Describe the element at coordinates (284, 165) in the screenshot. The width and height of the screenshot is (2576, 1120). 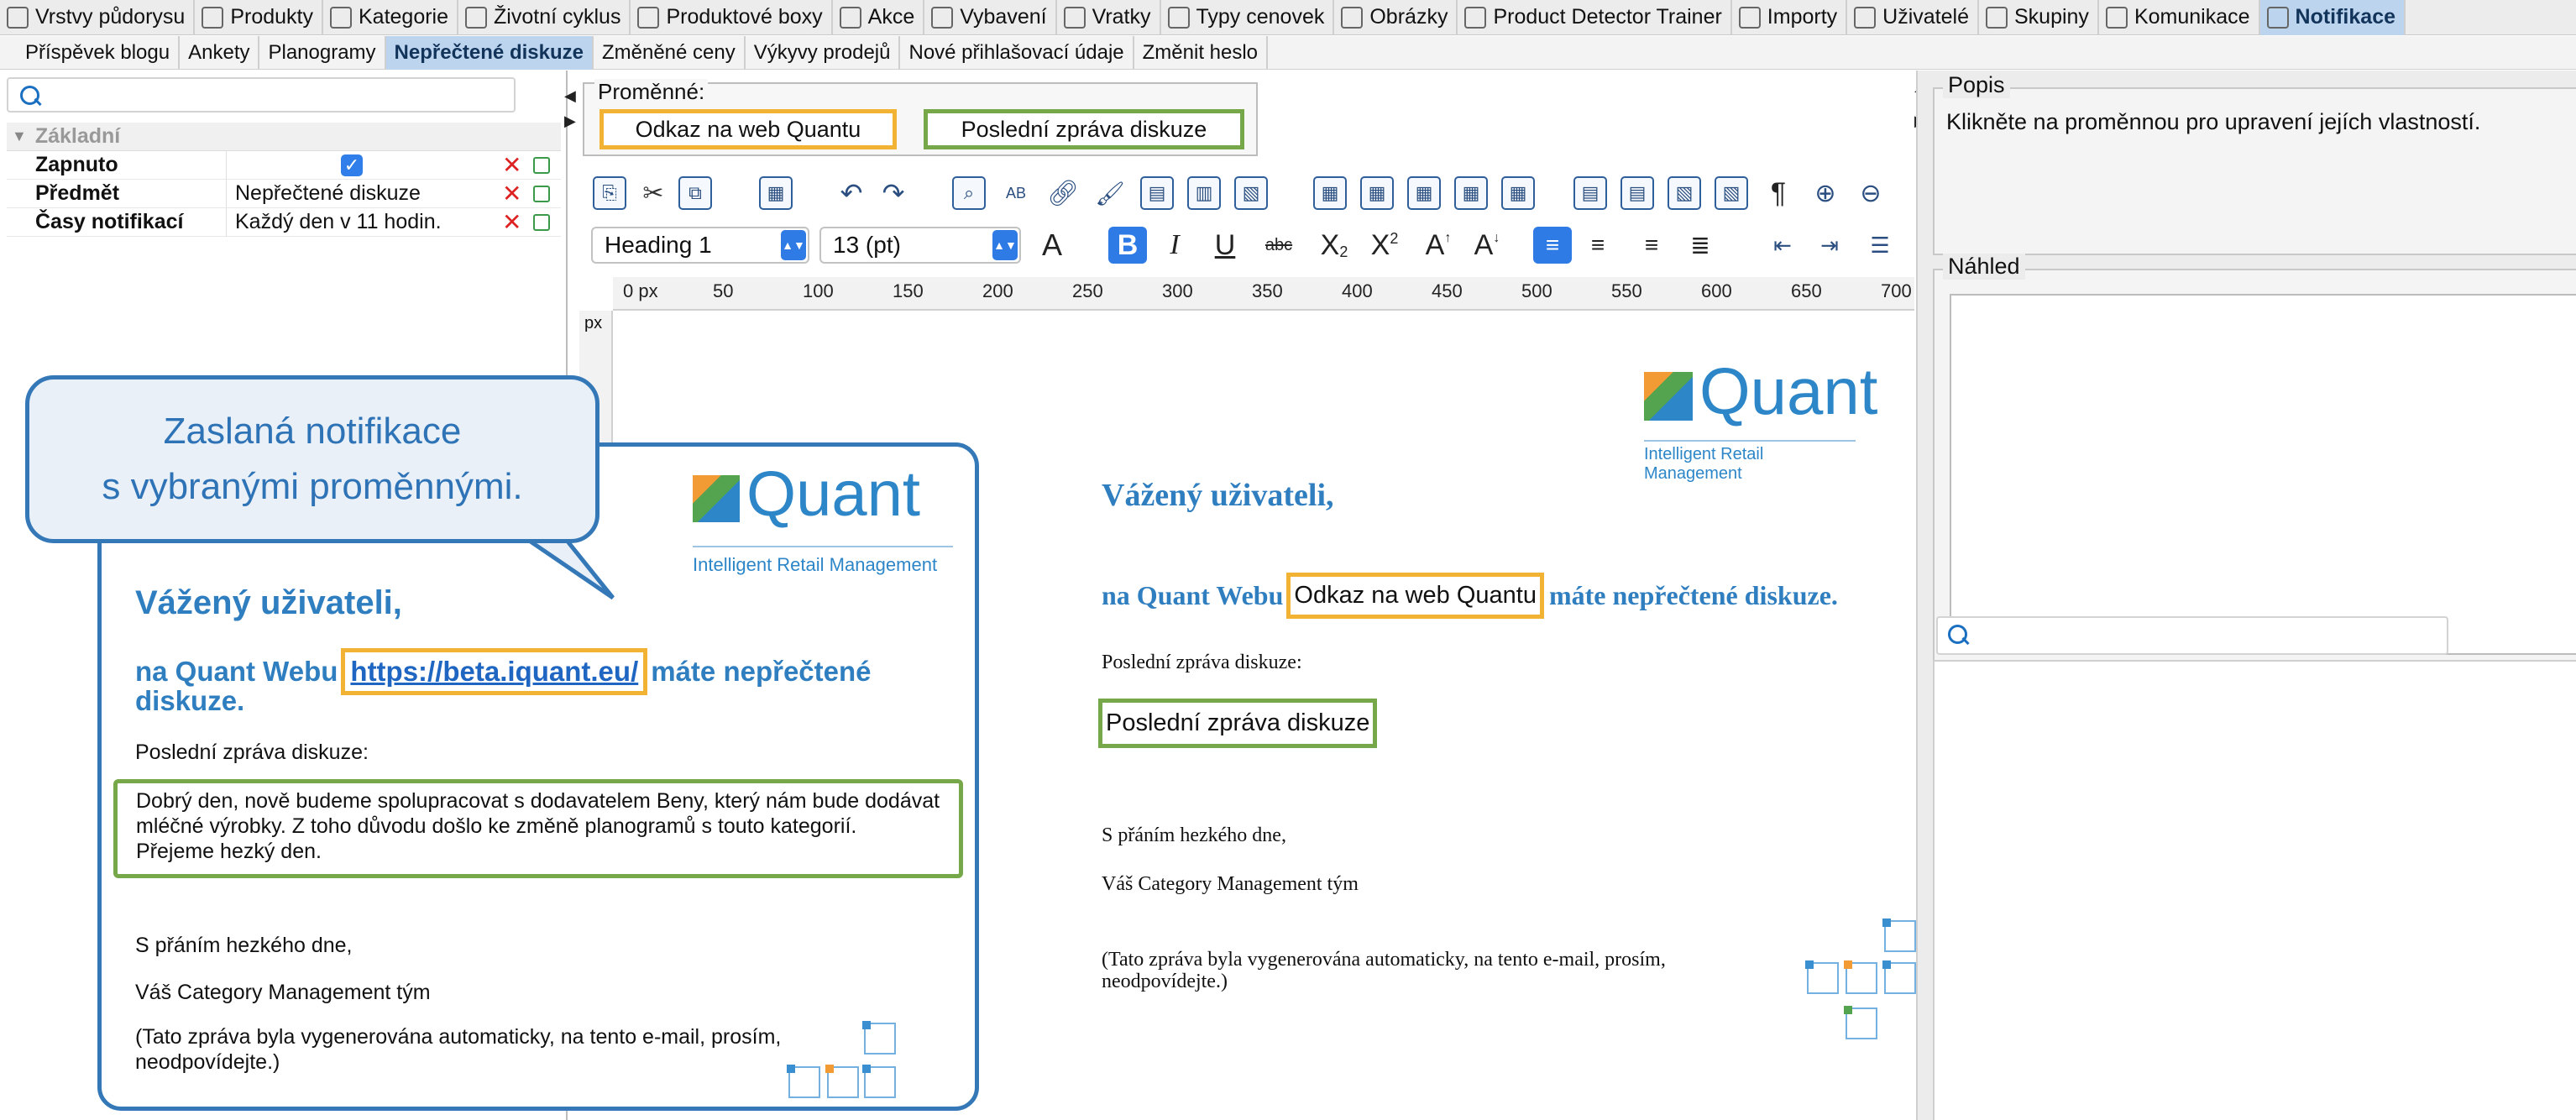
I see `property-row-enabled: Zapnuto ✓ ✕` at that location.